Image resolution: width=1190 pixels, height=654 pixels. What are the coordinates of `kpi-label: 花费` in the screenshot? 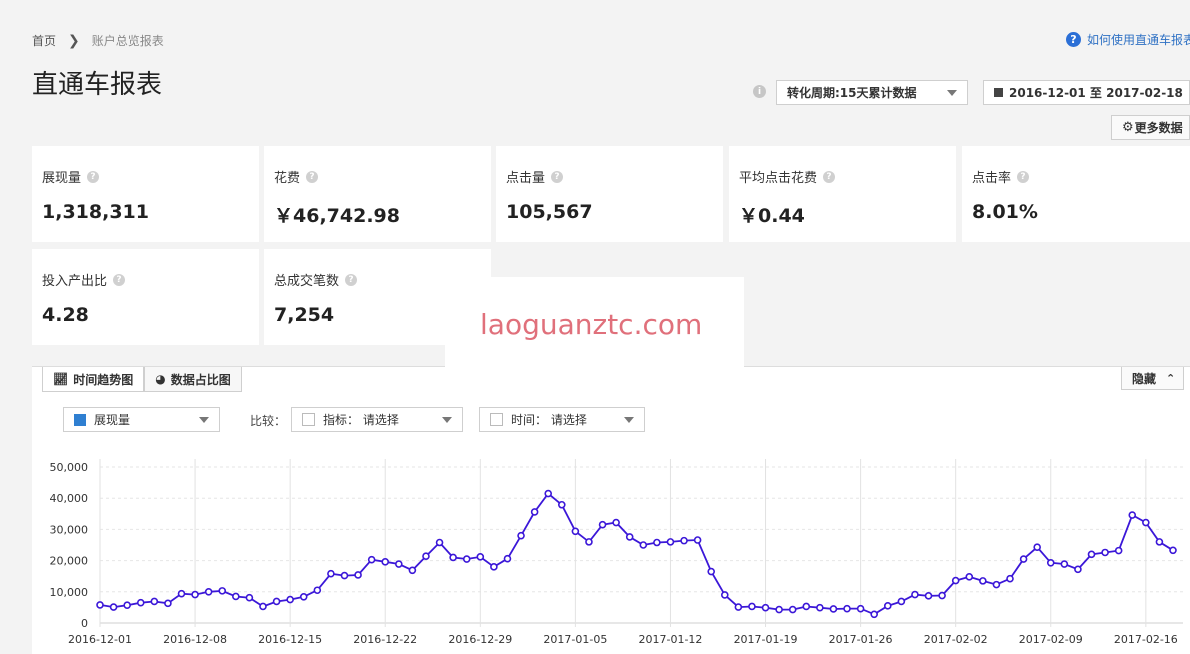 It's located at (287, 178).